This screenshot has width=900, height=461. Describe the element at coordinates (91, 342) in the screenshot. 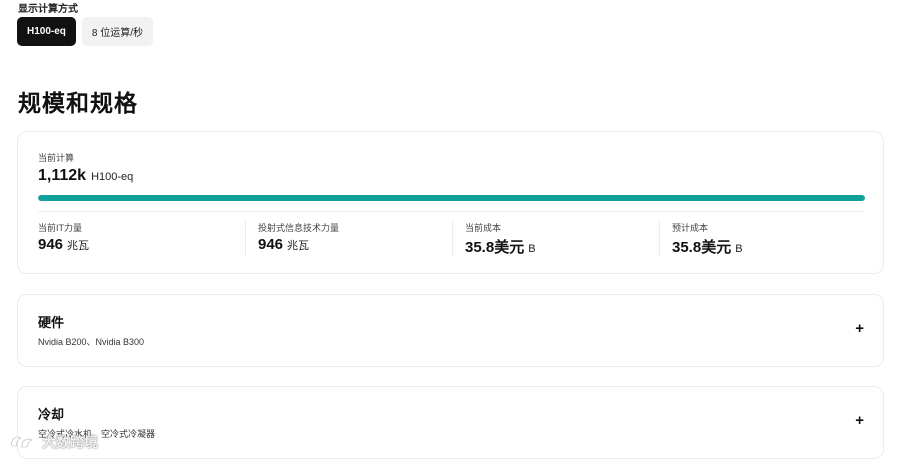

I see `hardware-subtitle: Nvidia B200、Nvidia B300` at that location.